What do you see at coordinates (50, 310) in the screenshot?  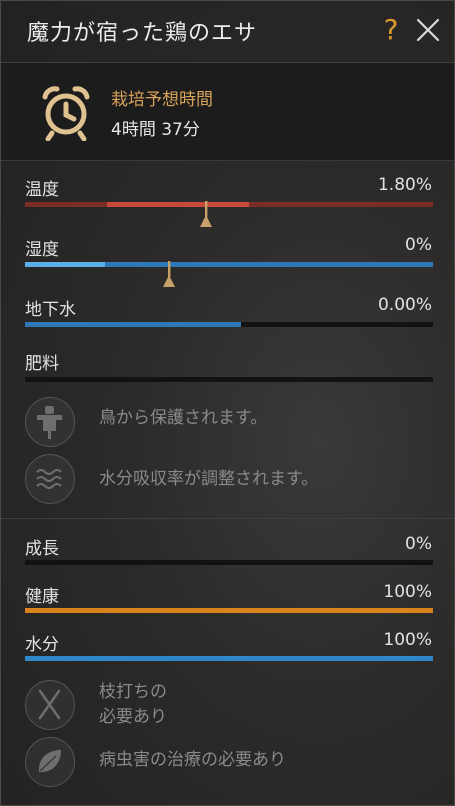 I see `groundwater-label: 地下水` at bounding box center [50, 310].